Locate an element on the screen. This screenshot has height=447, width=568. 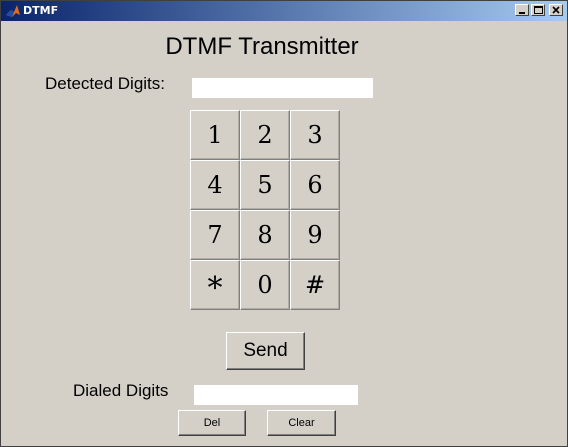
key-1: 1 is located at coordinates (215, 135).